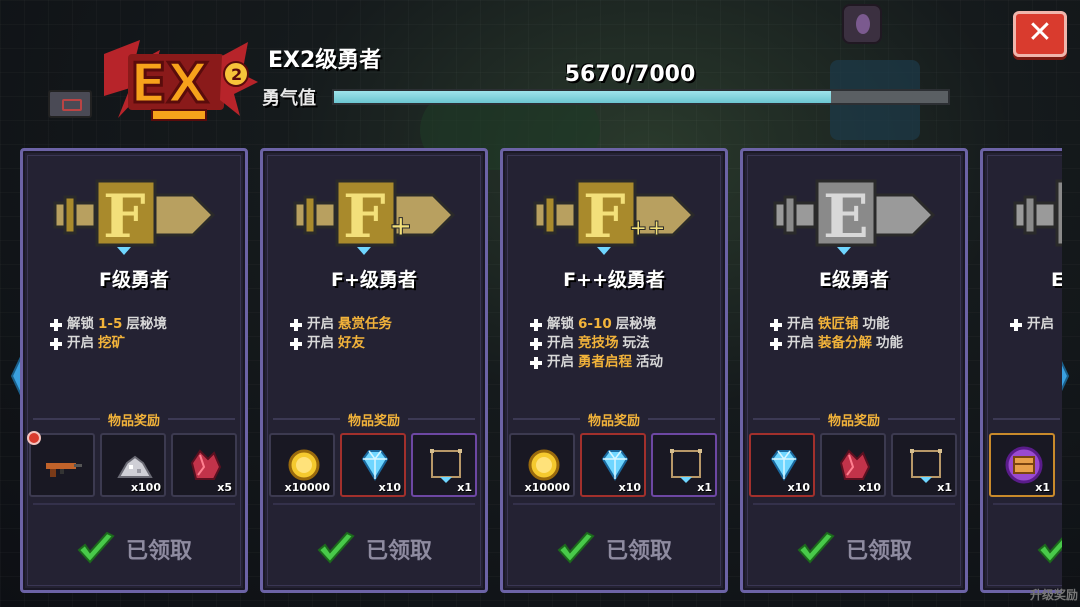 The height and width of the screenshot is (607, 1080). What do you see at coordinates (845, 343) in the screenshot?
I see `perk-highlight: 装备分解` at bounding box center [845, 343].